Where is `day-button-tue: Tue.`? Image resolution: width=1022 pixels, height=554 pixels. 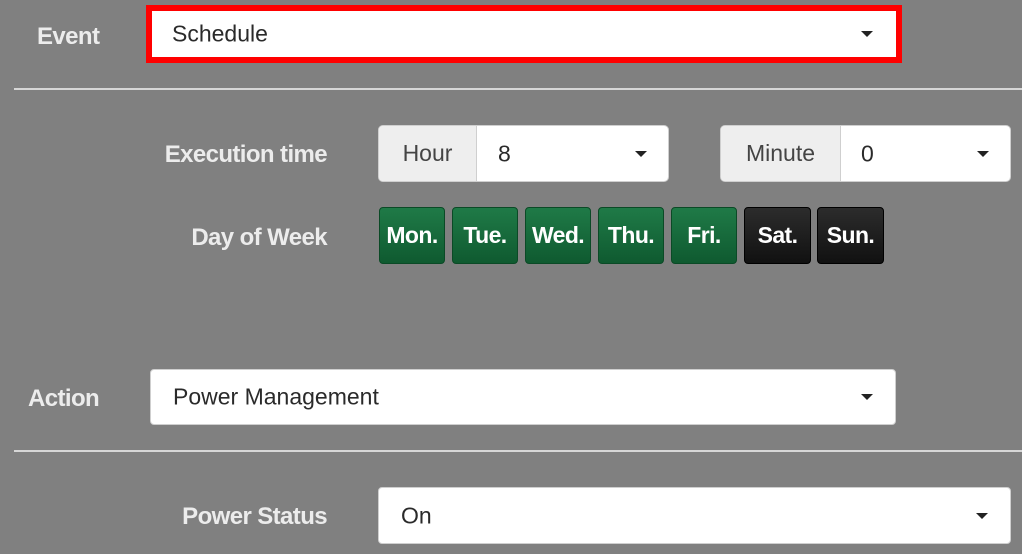 day-button-tue: Tue. is located at coordinates (485, 235).